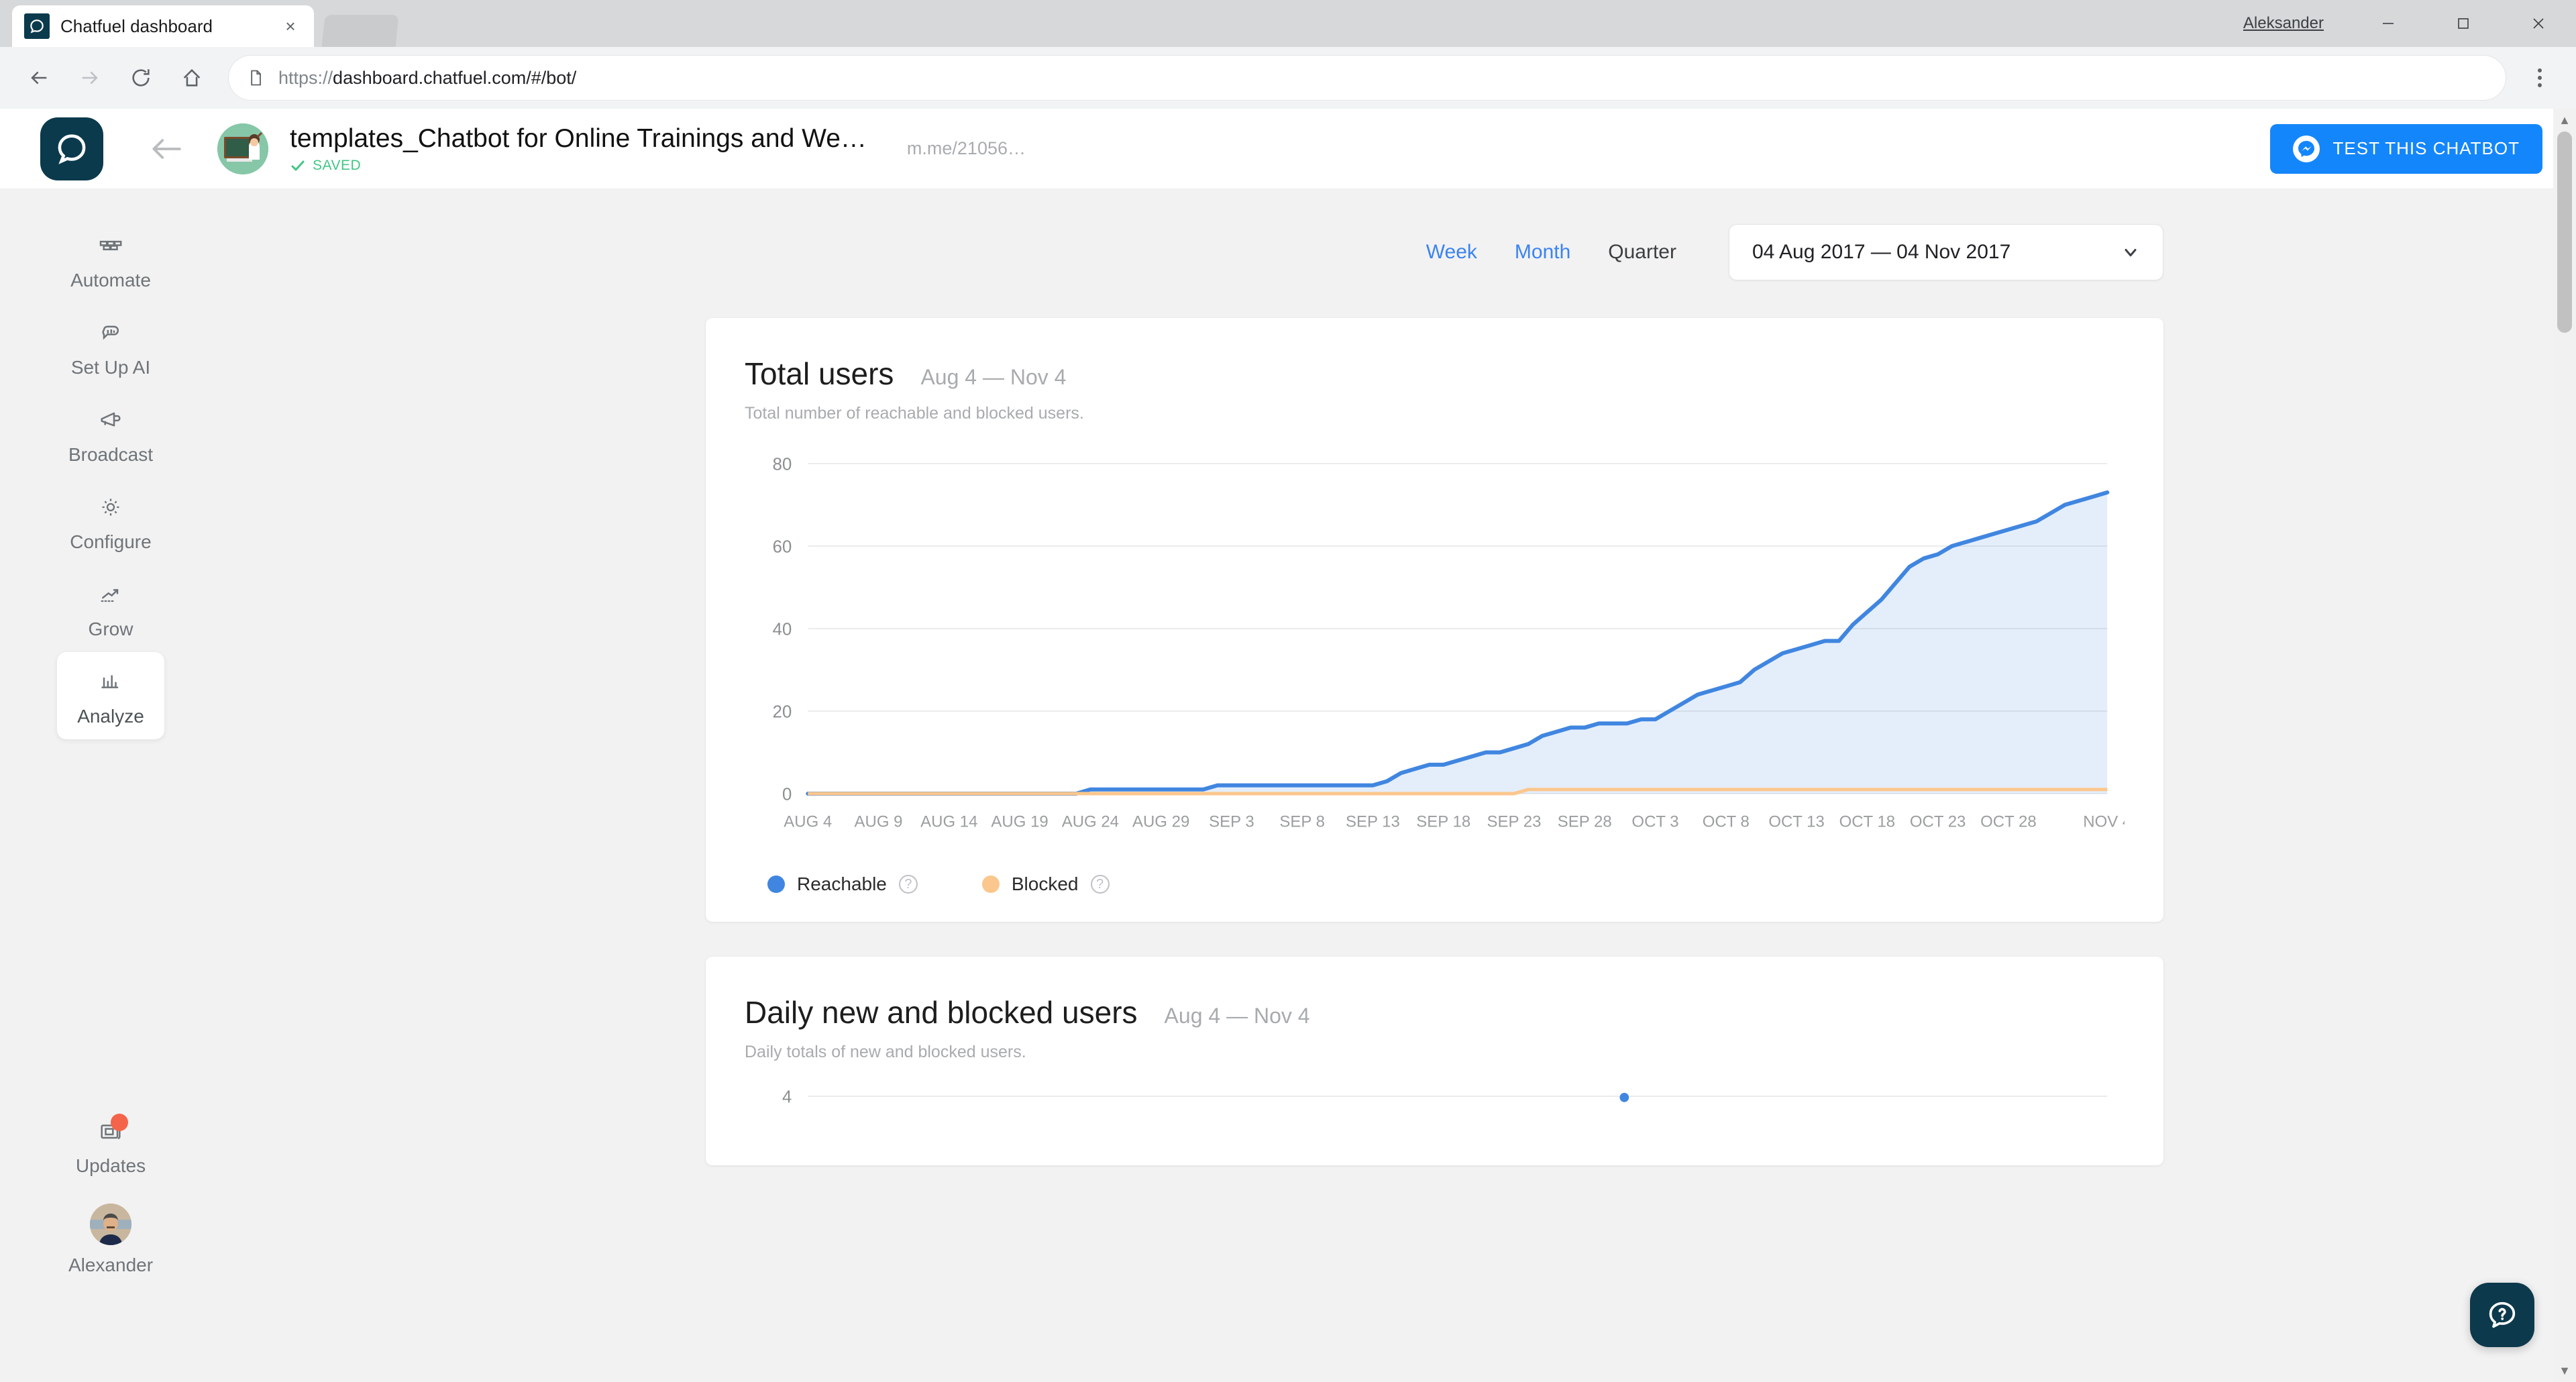  What do you see at coordinates (1045, 884) in the screenshot?
I see `legend-item-blocked: Blocked ?` at bounding box center [1045, 884].